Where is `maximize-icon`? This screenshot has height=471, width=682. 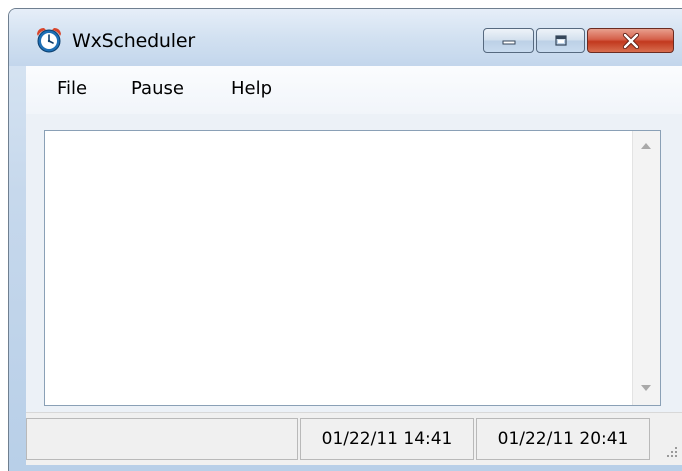
maximize-icon is located at coordinates (560, 40).